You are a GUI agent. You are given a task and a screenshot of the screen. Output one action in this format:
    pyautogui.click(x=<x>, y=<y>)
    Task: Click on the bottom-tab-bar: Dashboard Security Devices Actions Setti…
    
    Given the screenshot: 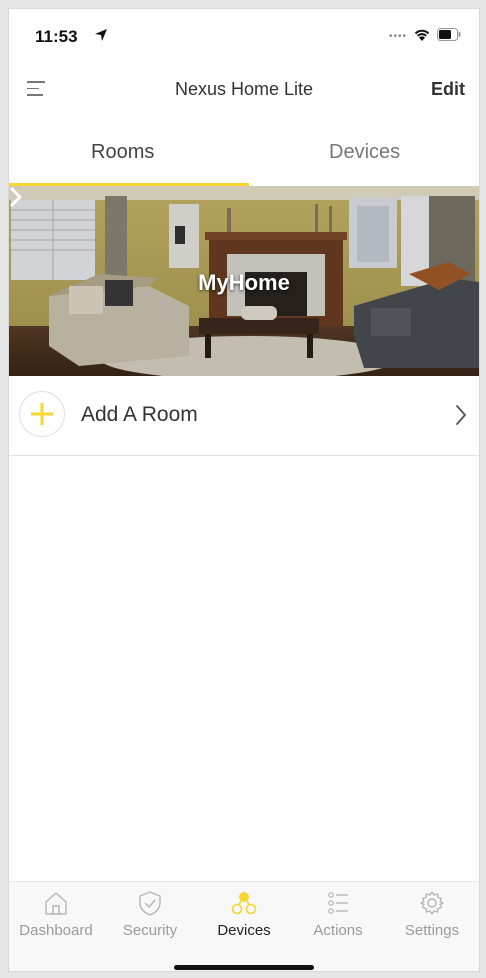 What is the action you would take?
    pyautogui.click(x=244, y=926)
    